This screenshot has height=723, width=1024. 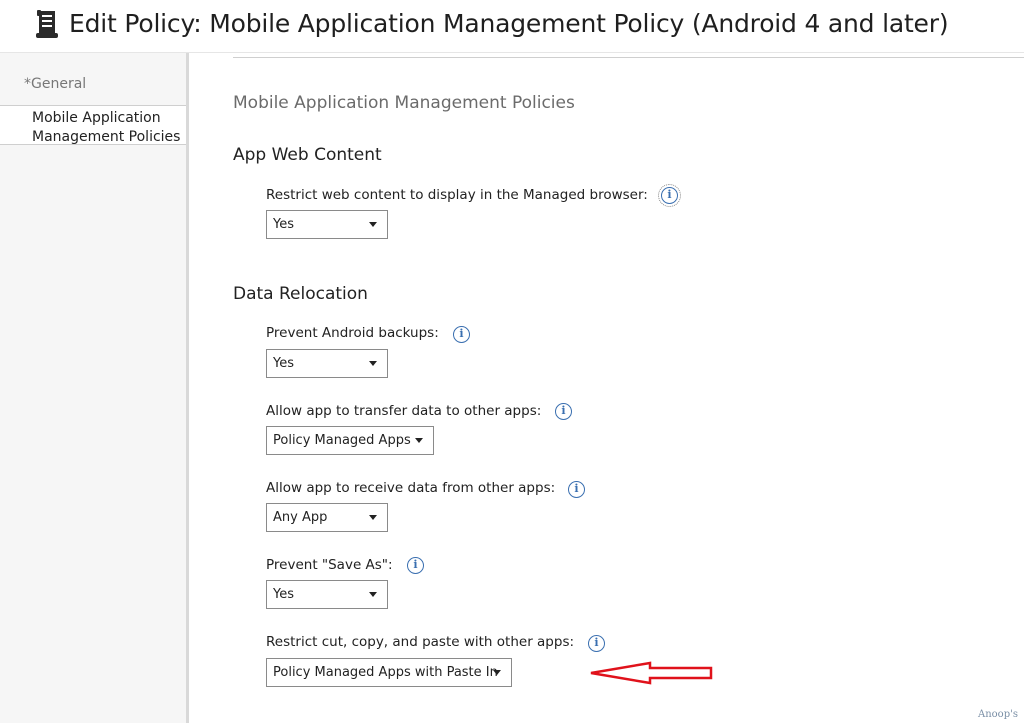 I want to click on select-value: Policy Managed Apps with Paste In, so click(x=385, y=672).